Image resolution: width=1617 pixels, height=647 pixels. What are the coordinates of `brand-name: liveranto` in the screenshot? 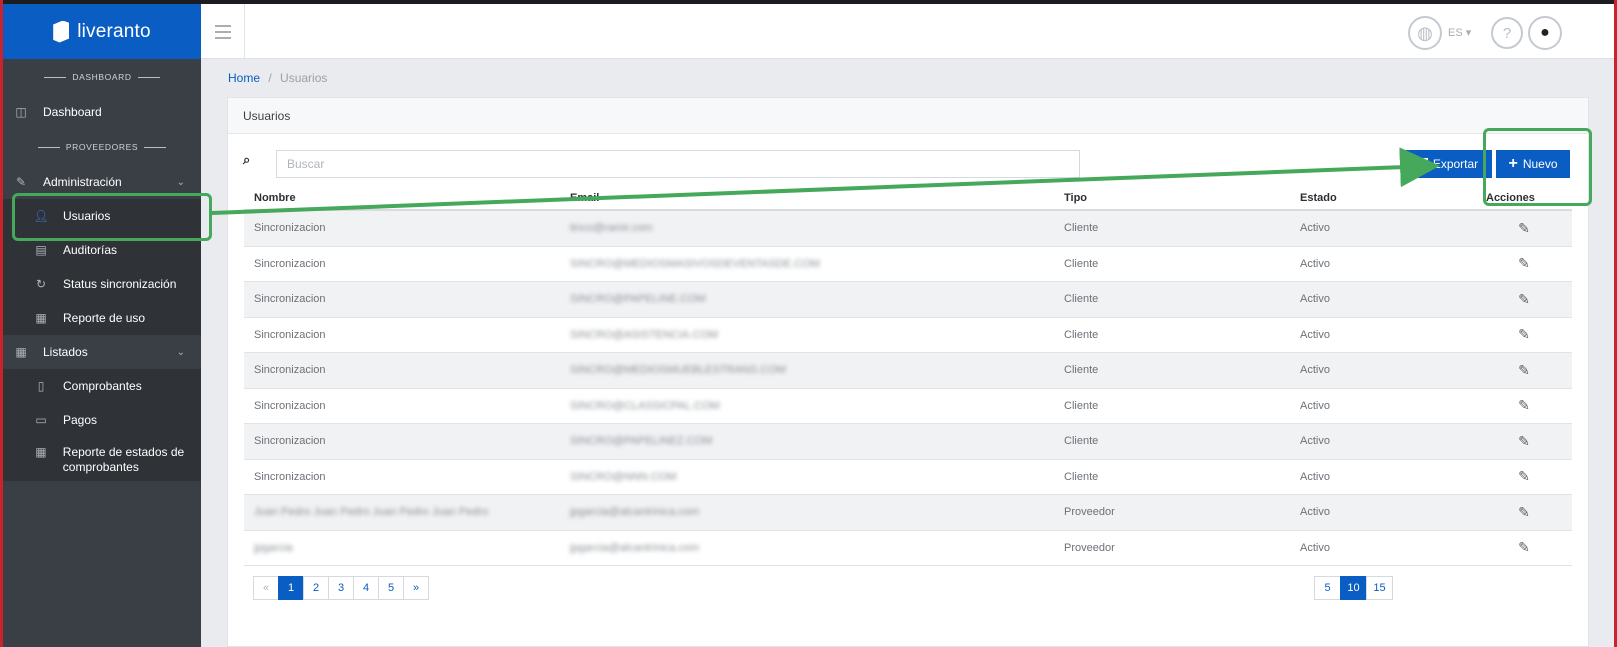 It's located at (114, 31).